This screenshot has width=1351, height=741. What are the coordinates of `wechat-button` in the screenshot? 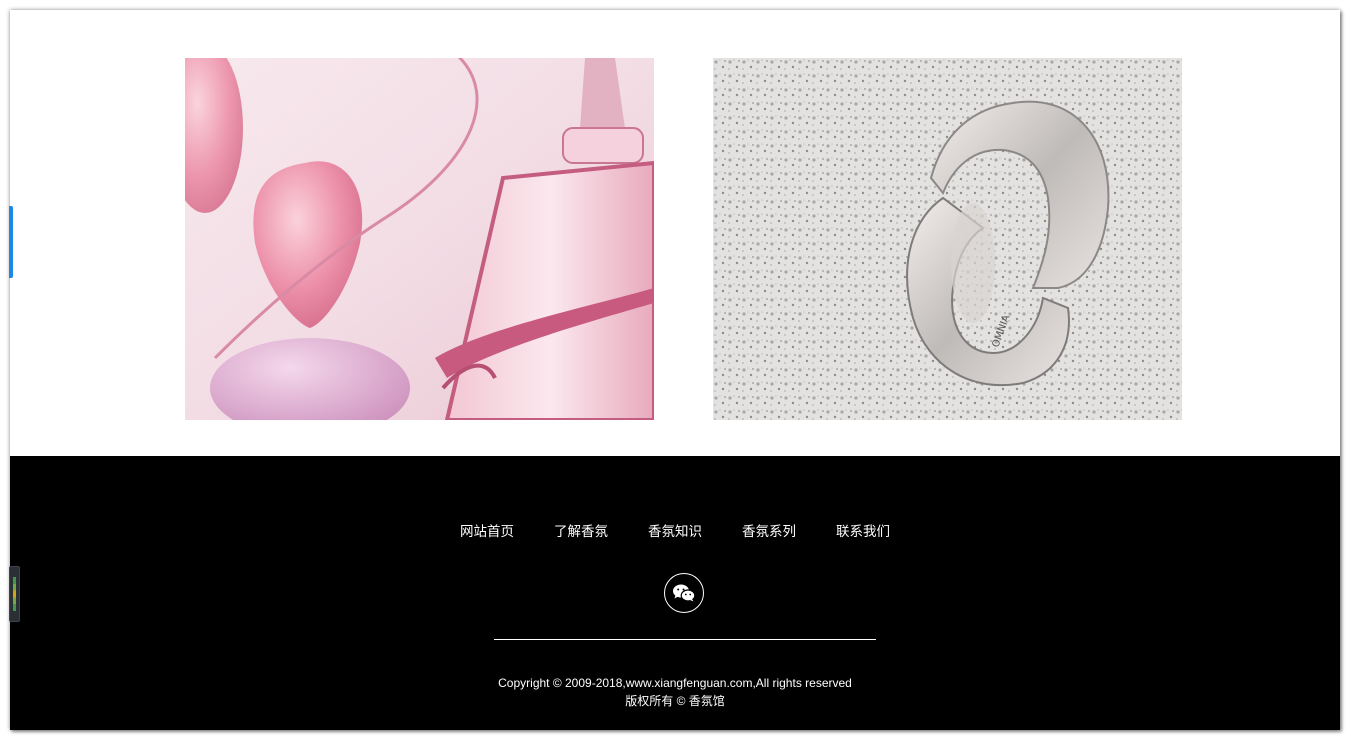 It's located at (684, 593).